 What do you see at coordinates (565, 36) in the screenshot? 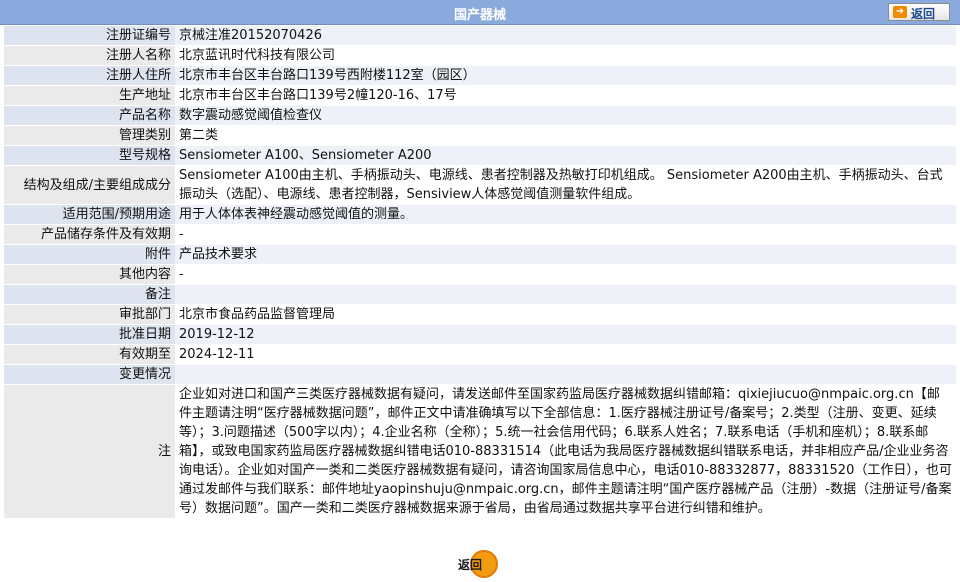
I see `row-value: 京械注准20152070426` at bounding box center [565, 36].